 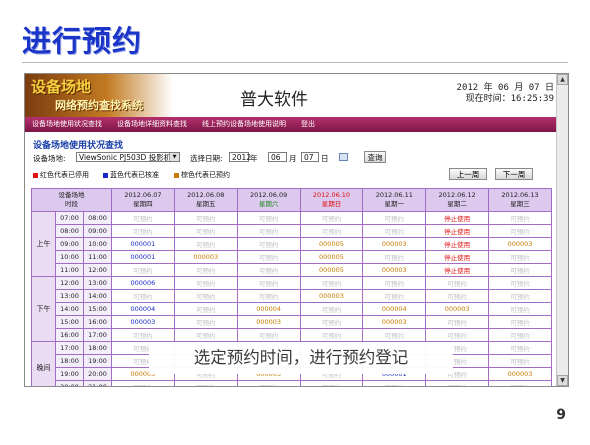 I want to click on vertical-scrollbar: ▲ ▼, so click(x=562, y=230).